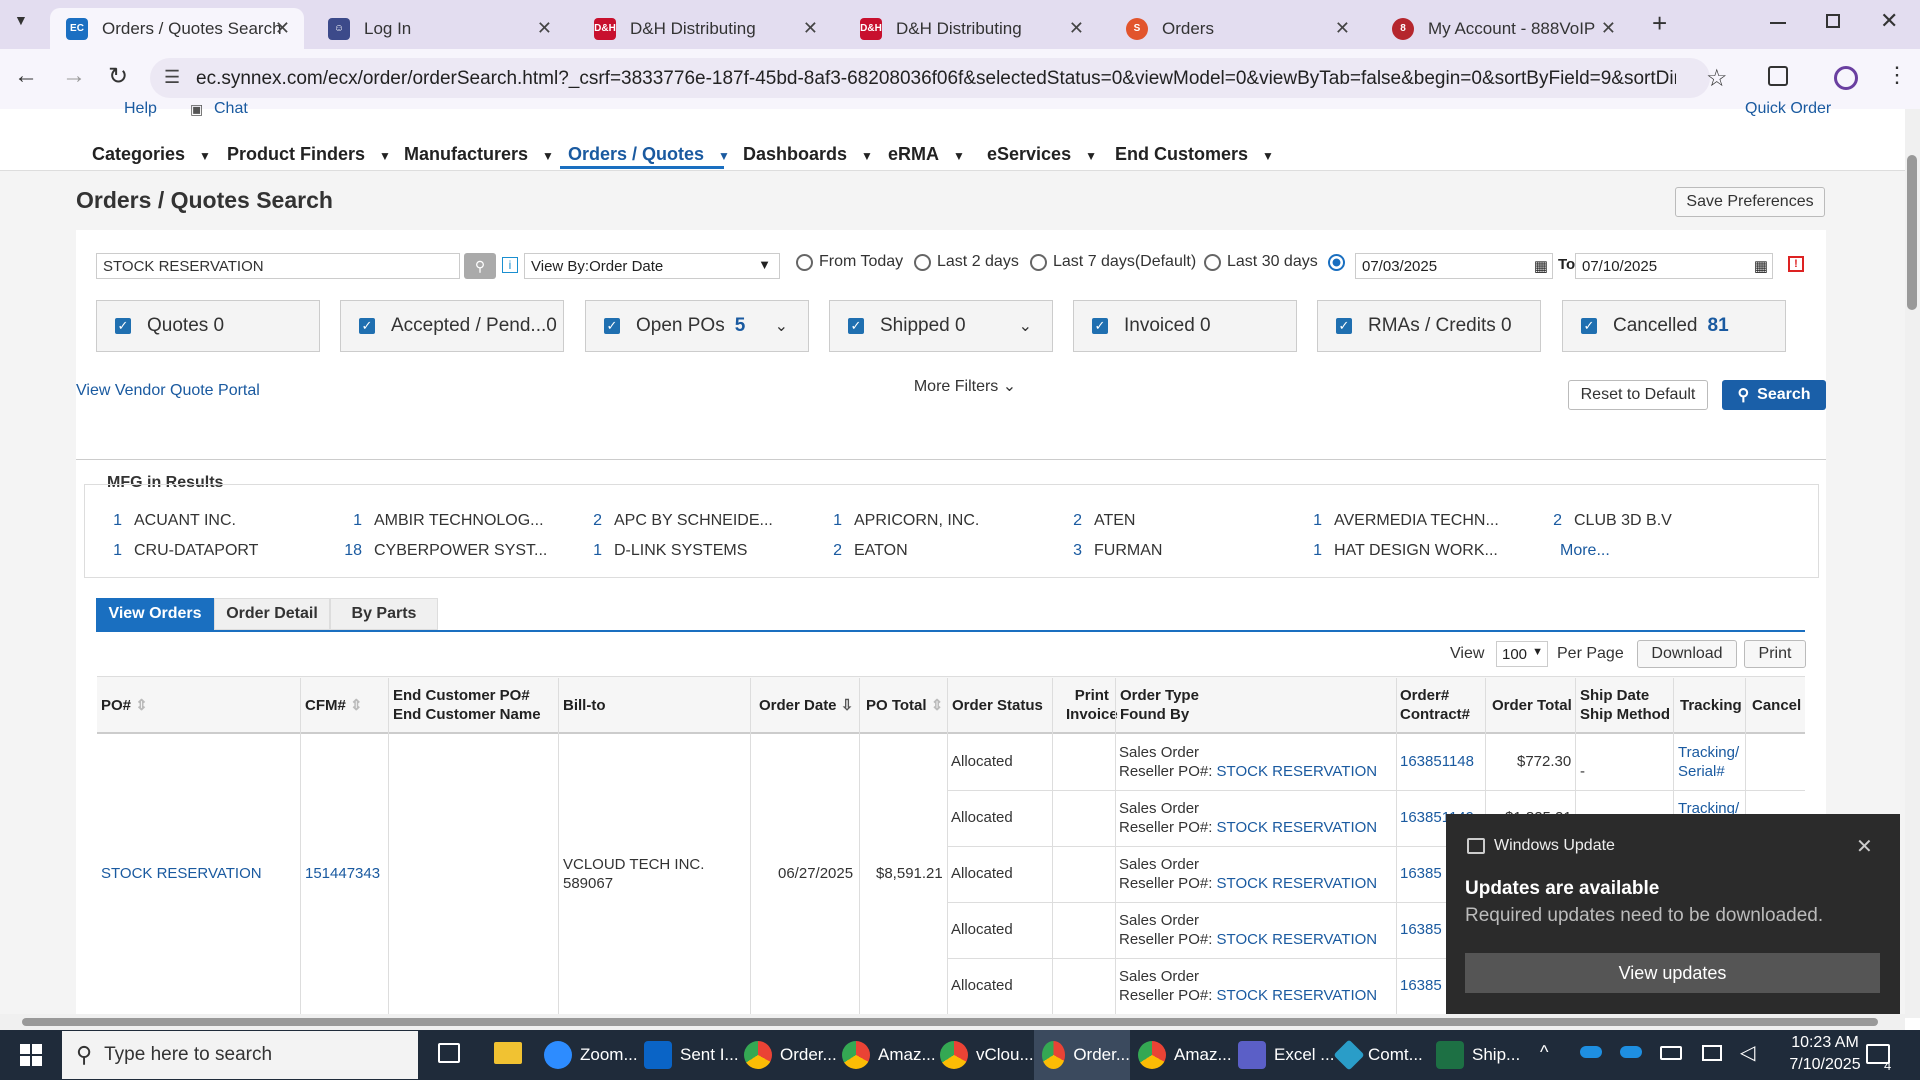  I want to click on clock-date: 7/10/2025, so click(1825, 1065).